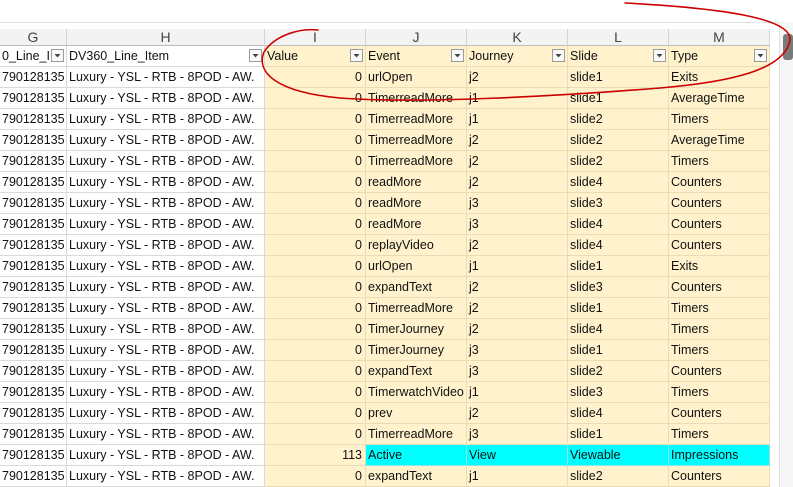 The image size is (793, 487). Describe the element at coordinates (416, 266) in the screenshot. I see `cell-col-j: urlOpen` at that location.